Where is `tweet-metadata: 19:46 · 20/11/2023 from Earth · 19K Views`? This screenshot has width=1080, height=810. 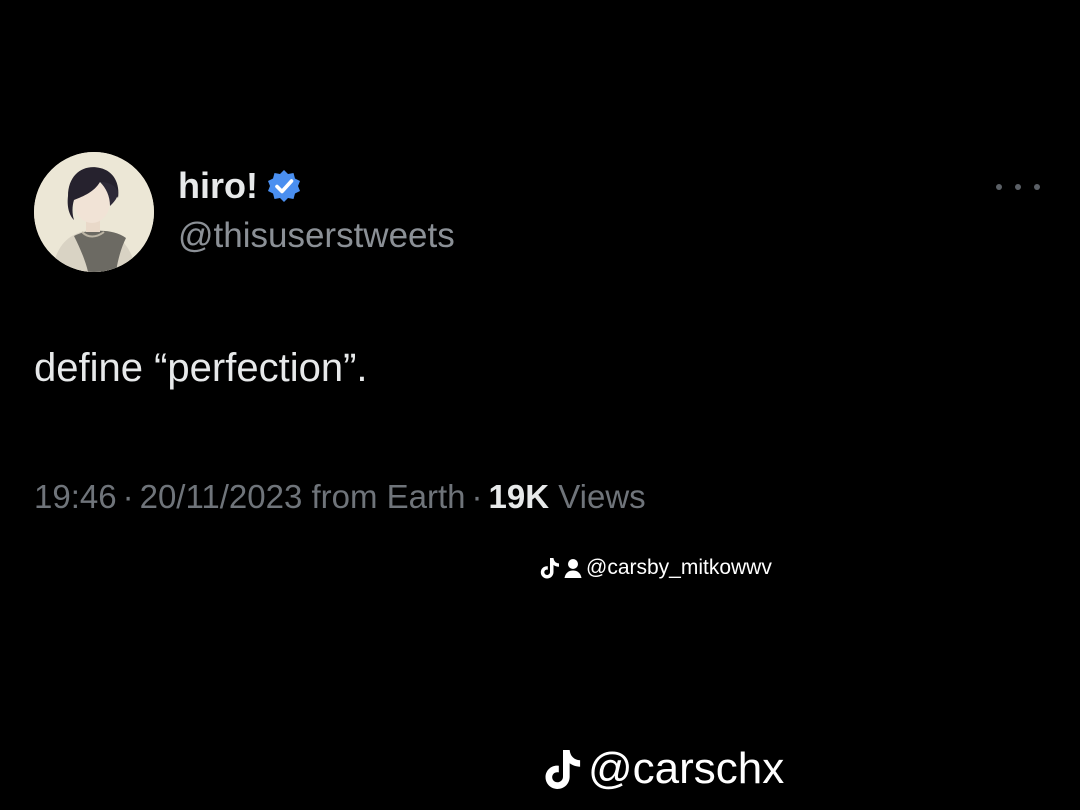
tweet-metadata: 19:46 · 20/11/2023 from Earth · 19K Views is located at coordinates (340, 497).